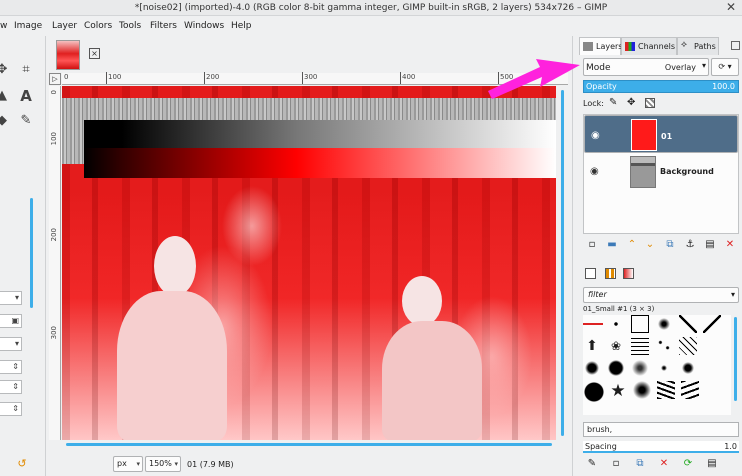  Describe the element at coordinates (64, 26) in the screenshot. I see `menu-layer: Layer` at that location.